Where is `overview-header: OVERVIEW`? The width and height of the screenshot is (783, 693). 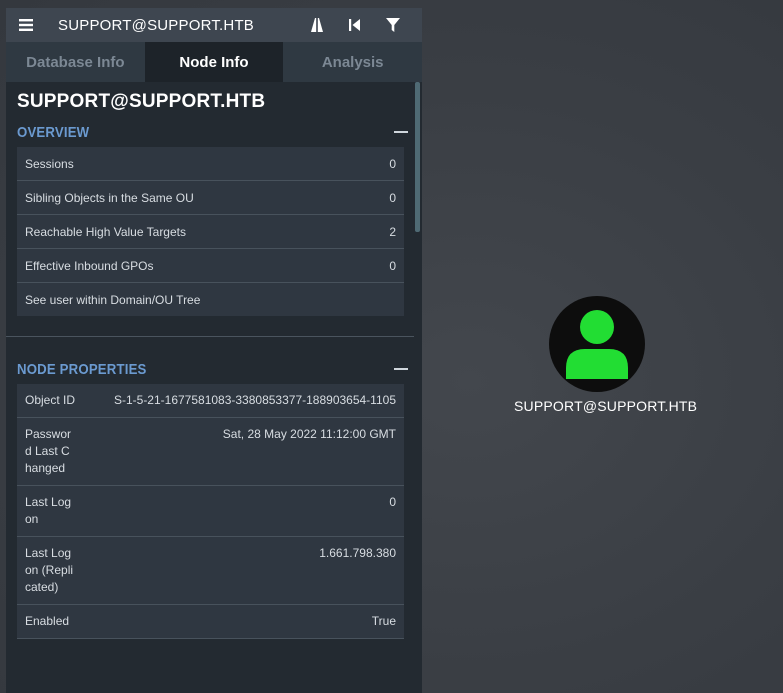 overview-header: OVERVIEW is located at coordinates (210, 132).